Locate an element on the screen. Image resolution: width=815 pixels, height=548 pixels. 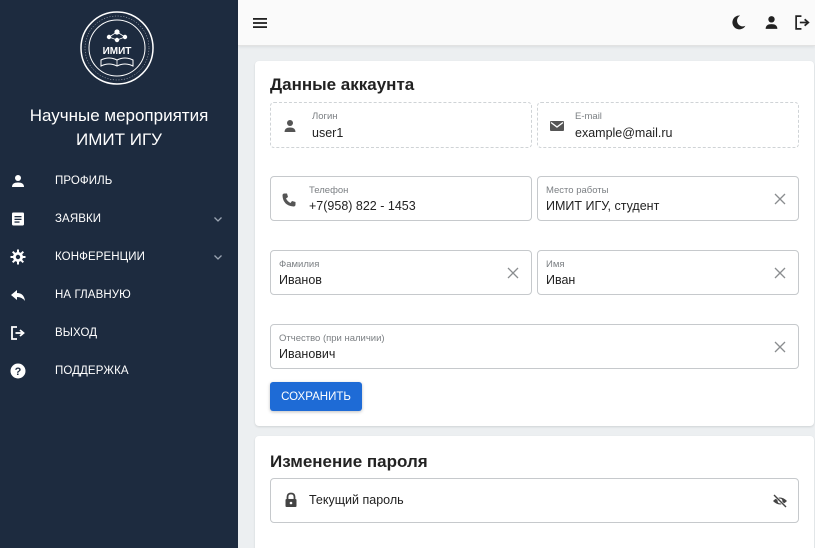
visibility-off-icon is located at coordinates (780, 501).